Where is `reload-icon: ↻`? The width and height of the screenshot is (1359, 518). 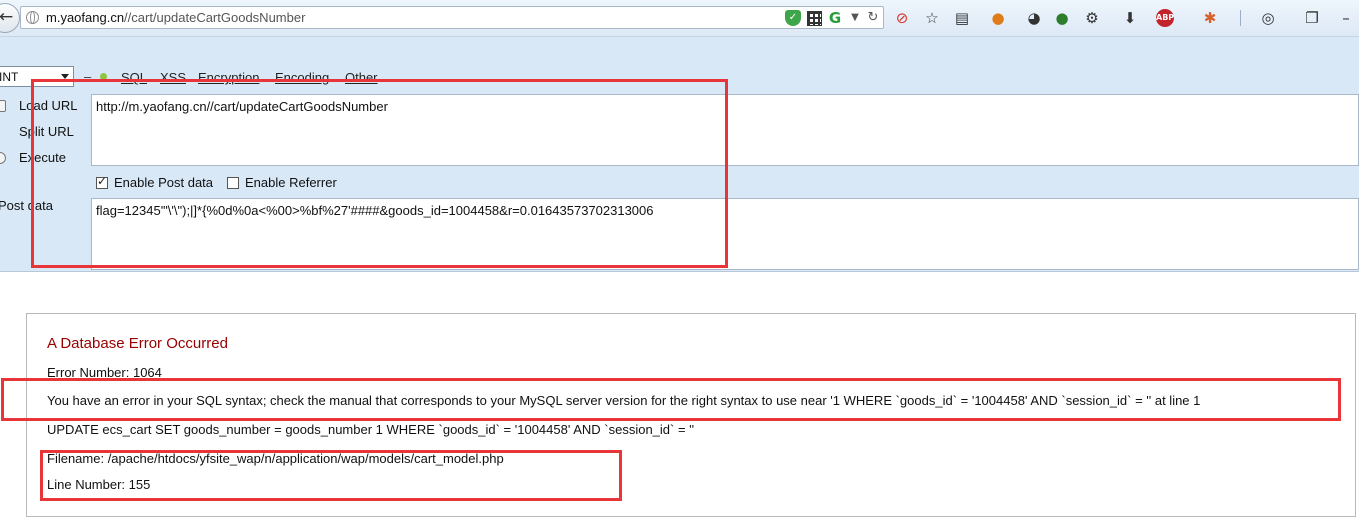
reload-icon: ↻ is located at coordinates (873, 18).